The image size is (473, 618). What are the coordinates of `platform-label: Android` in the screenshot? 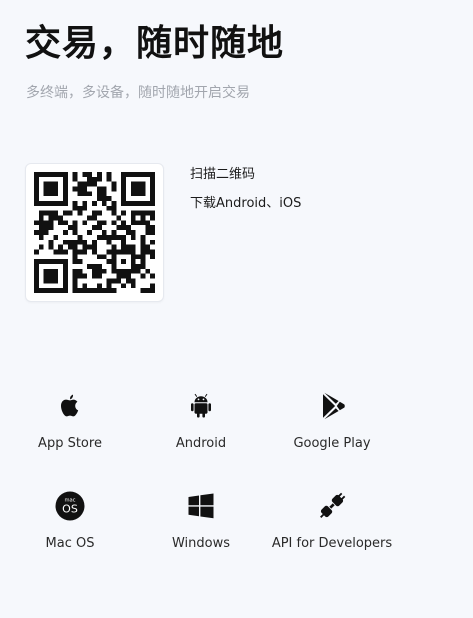 It's located at (201, 443).